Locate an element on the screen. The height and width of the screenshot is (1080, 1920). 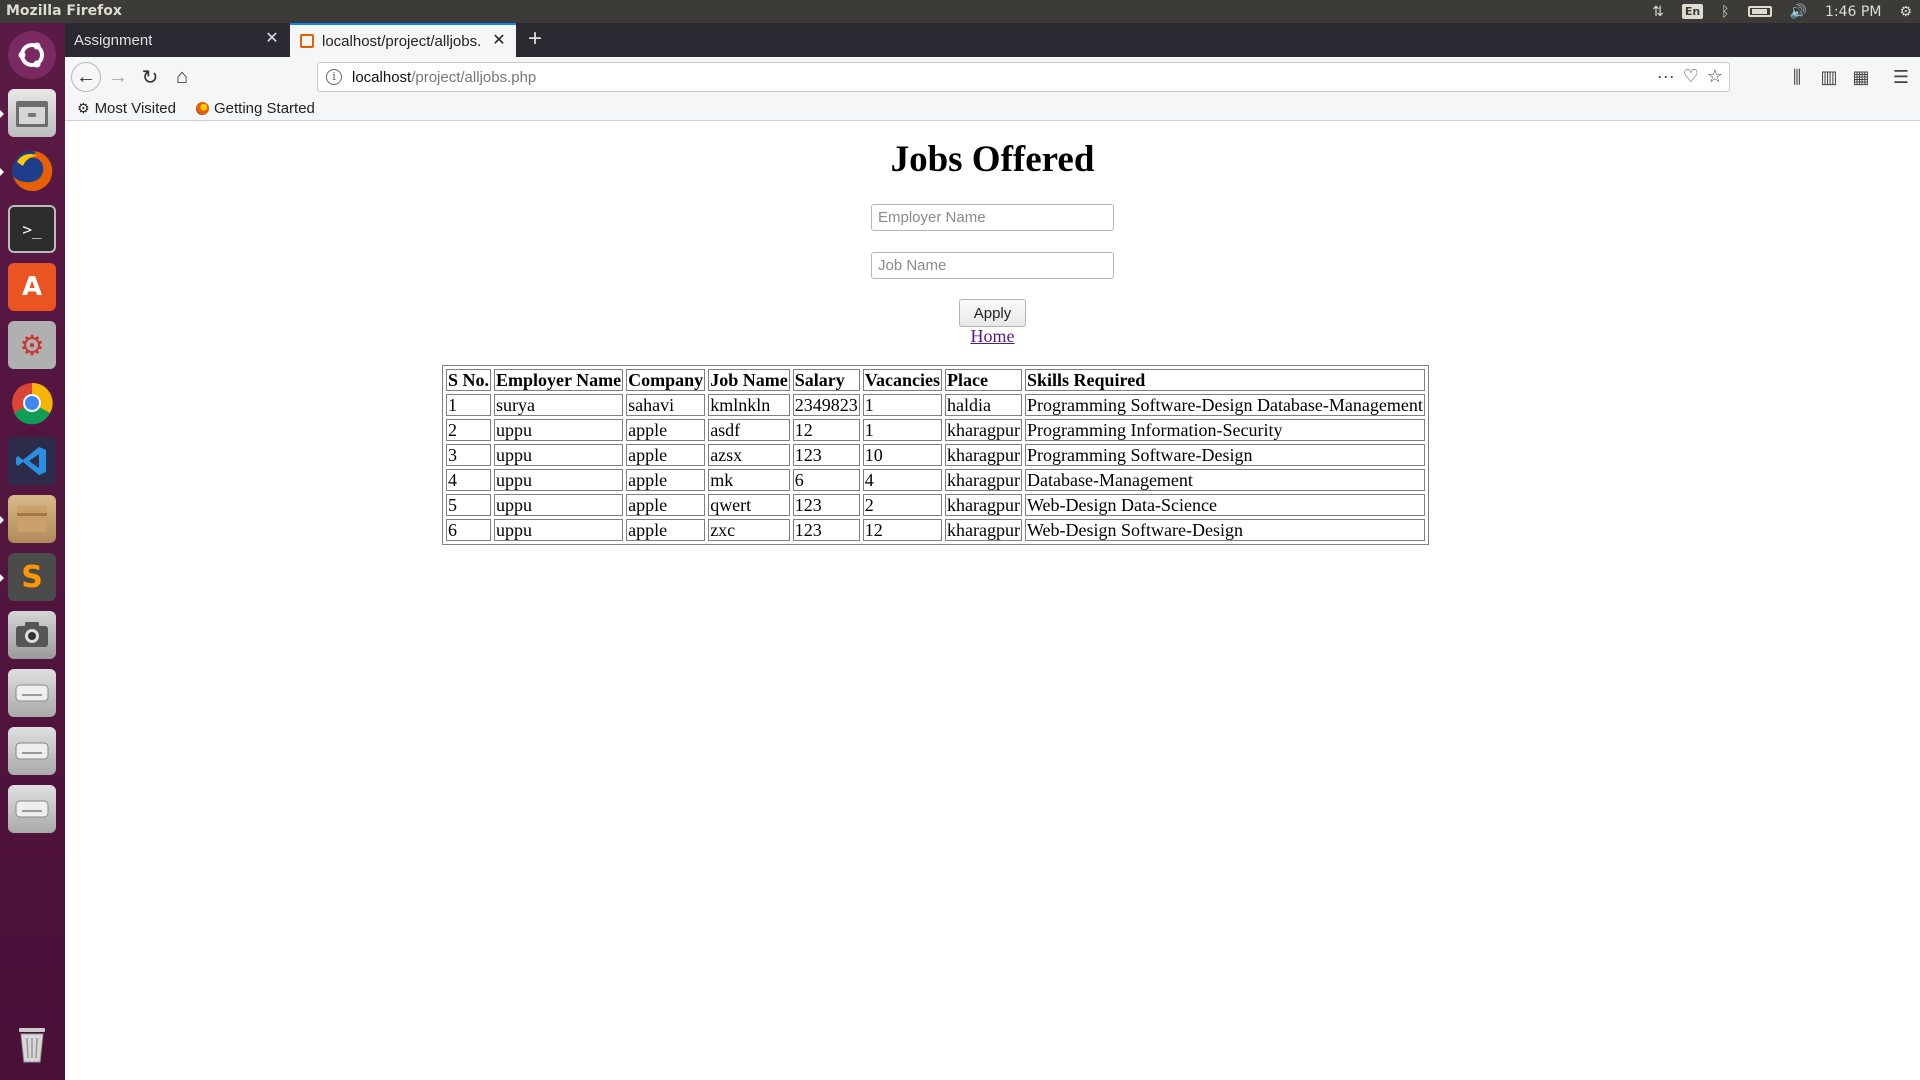
camera-icon is located at coordinates (32, 635).